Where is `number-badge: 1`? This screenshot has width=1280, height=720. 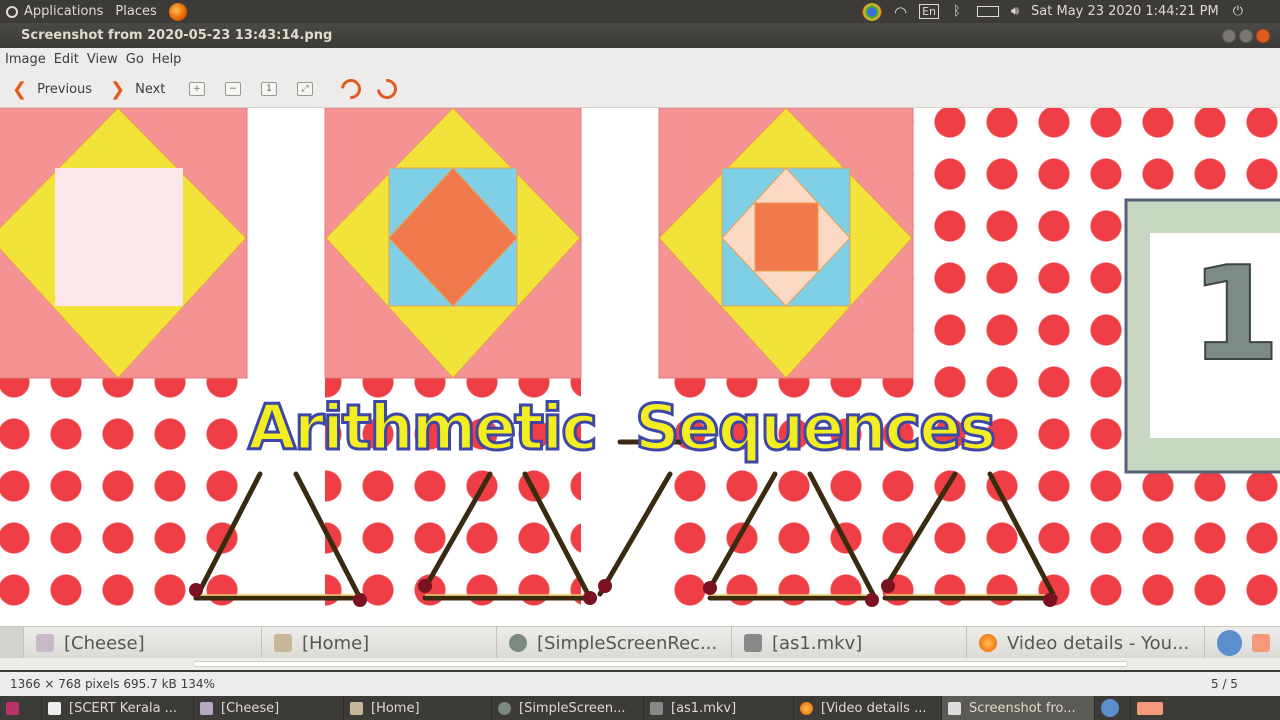
number-badge: 1 is located at coordinates (1234, 314).